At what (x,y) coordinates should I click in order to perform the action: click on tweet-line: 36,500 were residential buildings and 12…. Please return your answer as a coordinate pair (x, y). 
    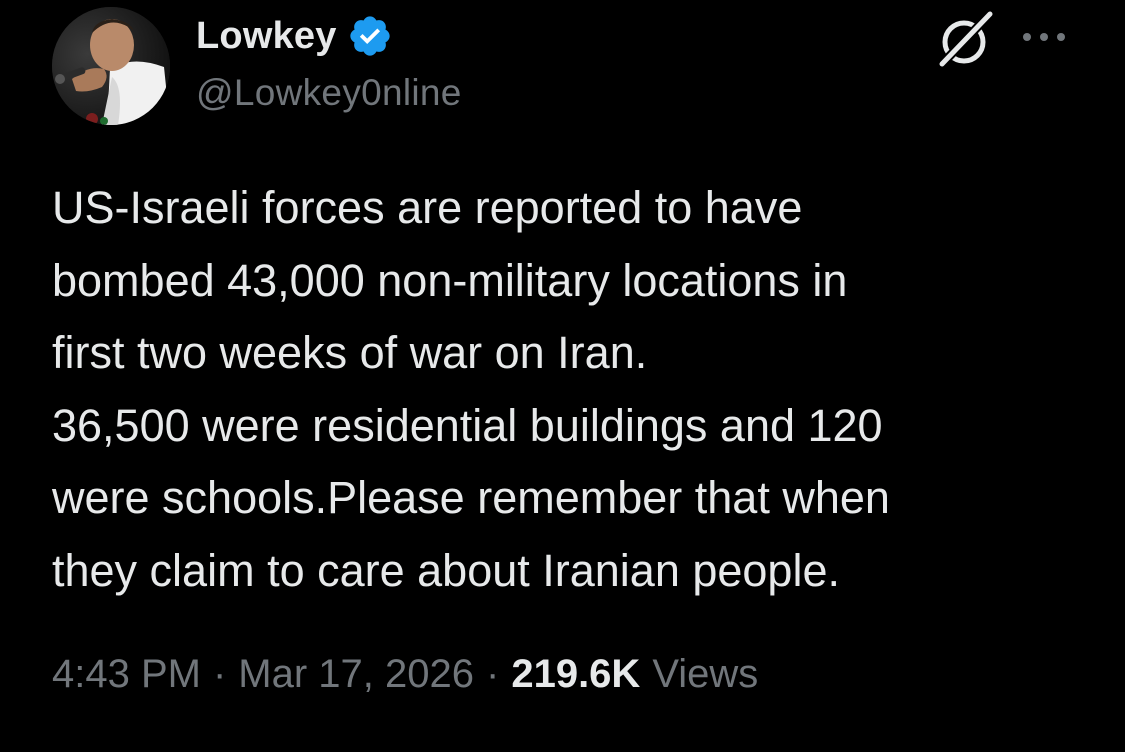
    Looking at the image, I should click on (467, 425).